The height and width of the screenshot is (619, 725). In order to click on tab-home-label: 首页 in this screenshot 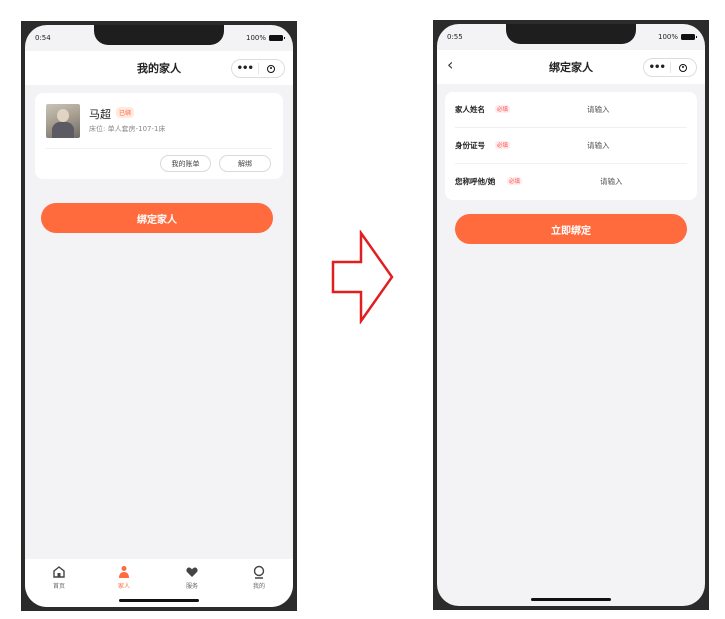, I will do `click(58, 586)`.